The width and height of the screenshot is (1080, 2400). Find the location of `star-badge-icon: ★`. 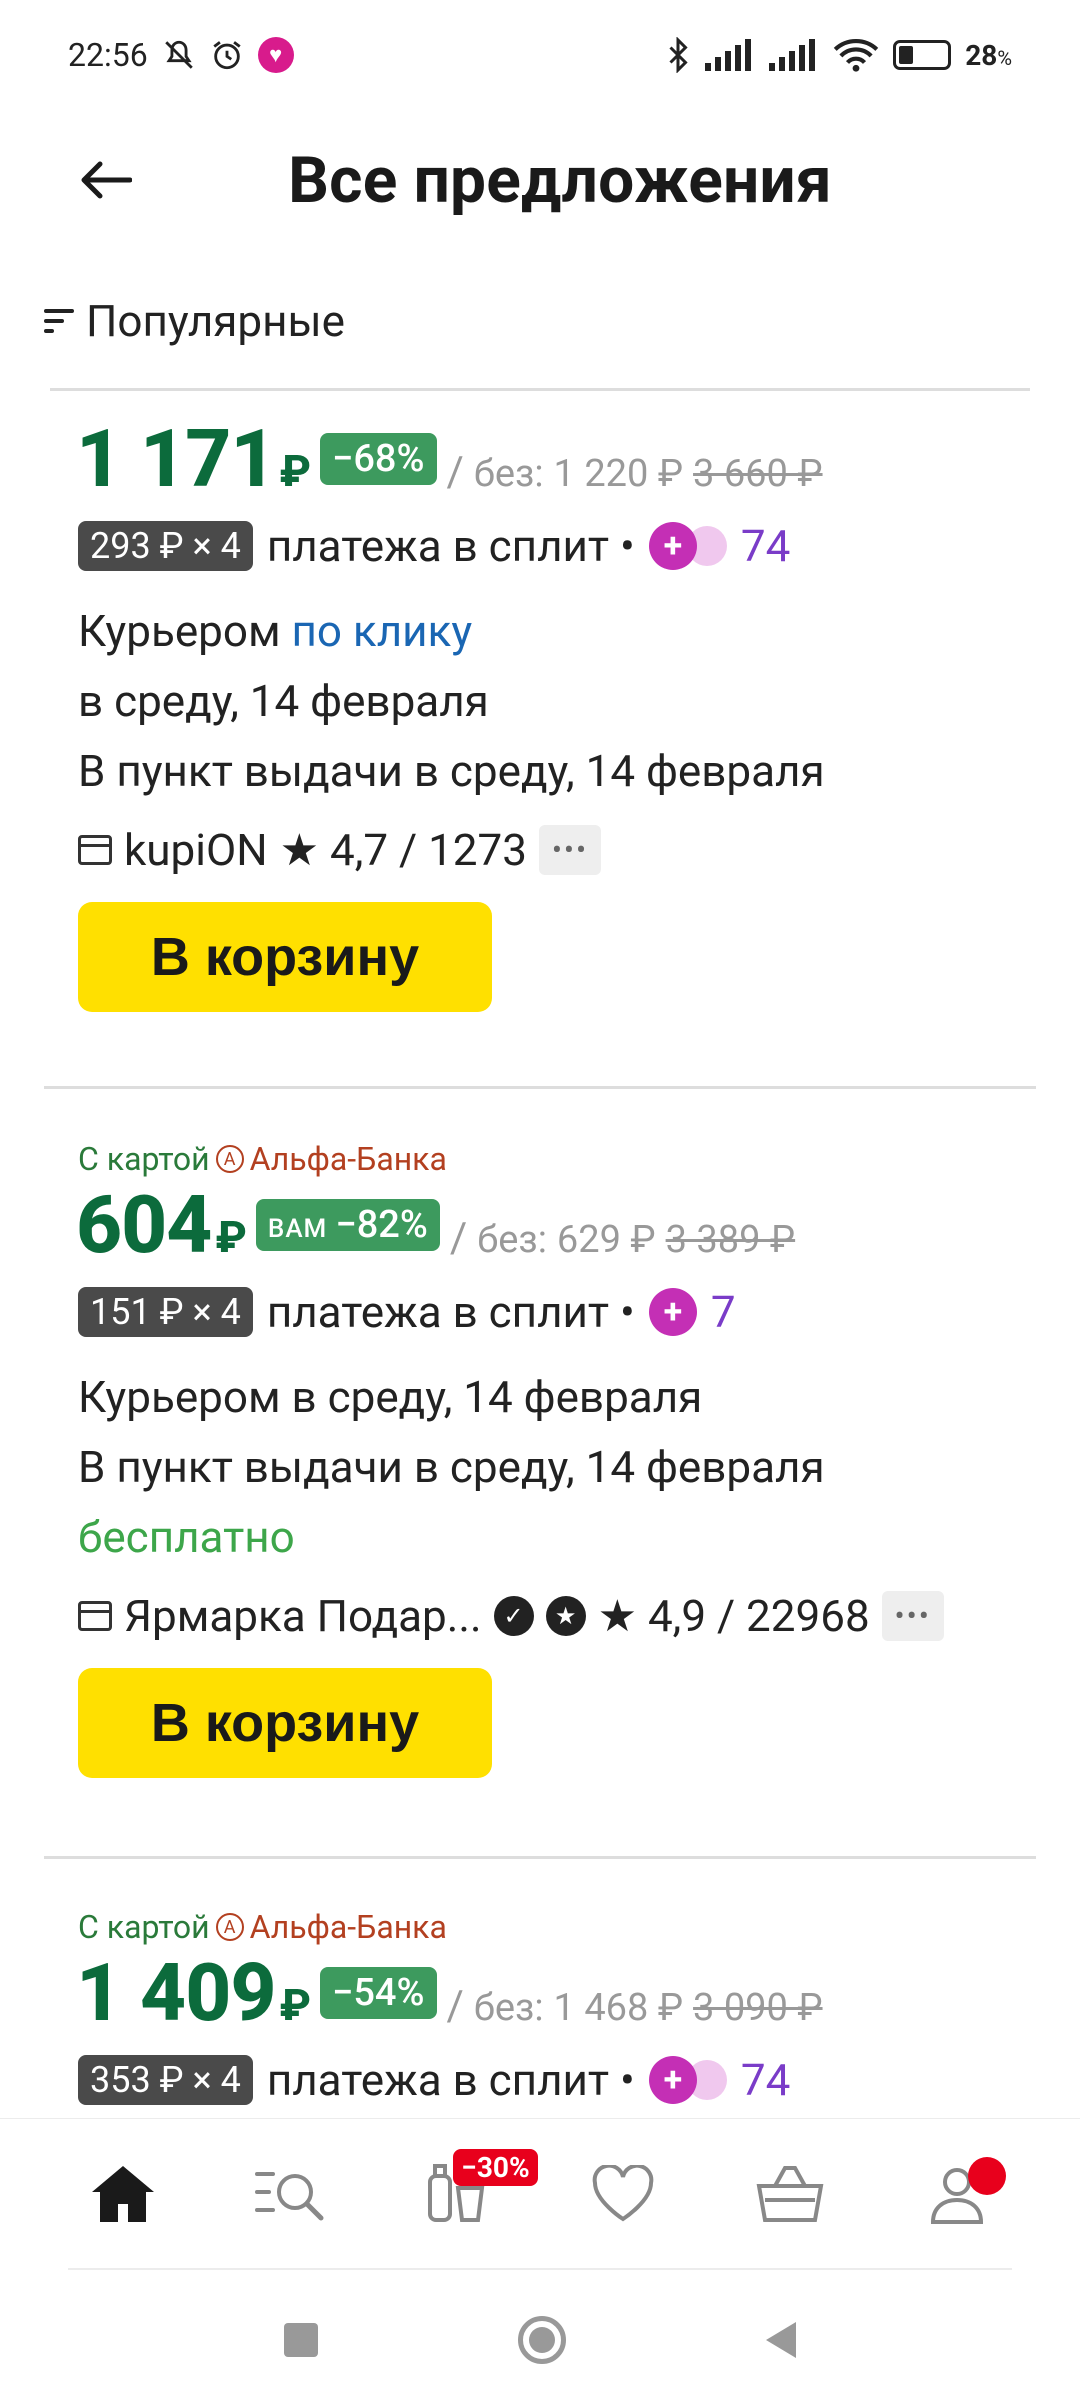

star-badge-icon: ★ is located at coordinates (565, 1616).